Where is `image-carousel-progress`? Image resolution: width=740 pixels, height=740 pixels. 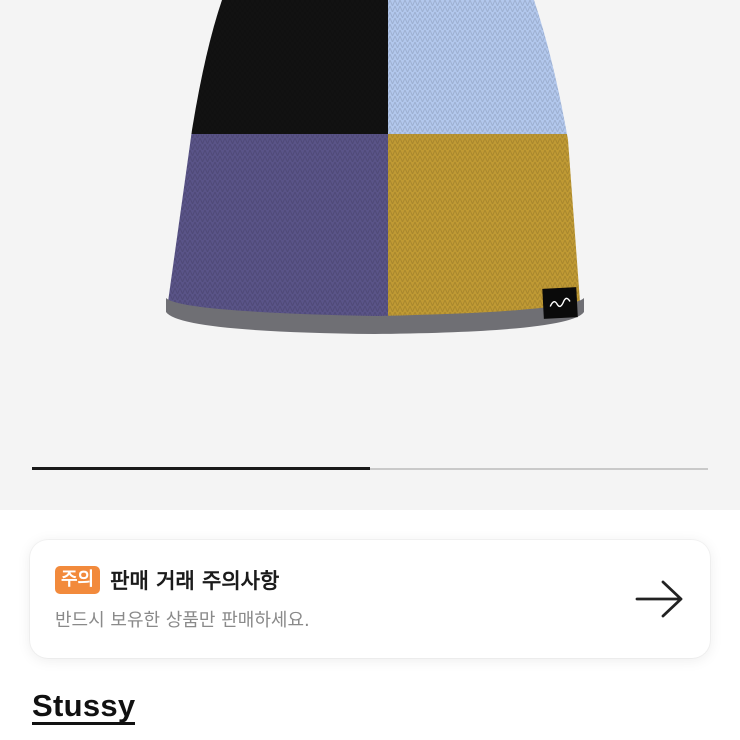
image-carousel-progress is located at coordinates (370, 468).